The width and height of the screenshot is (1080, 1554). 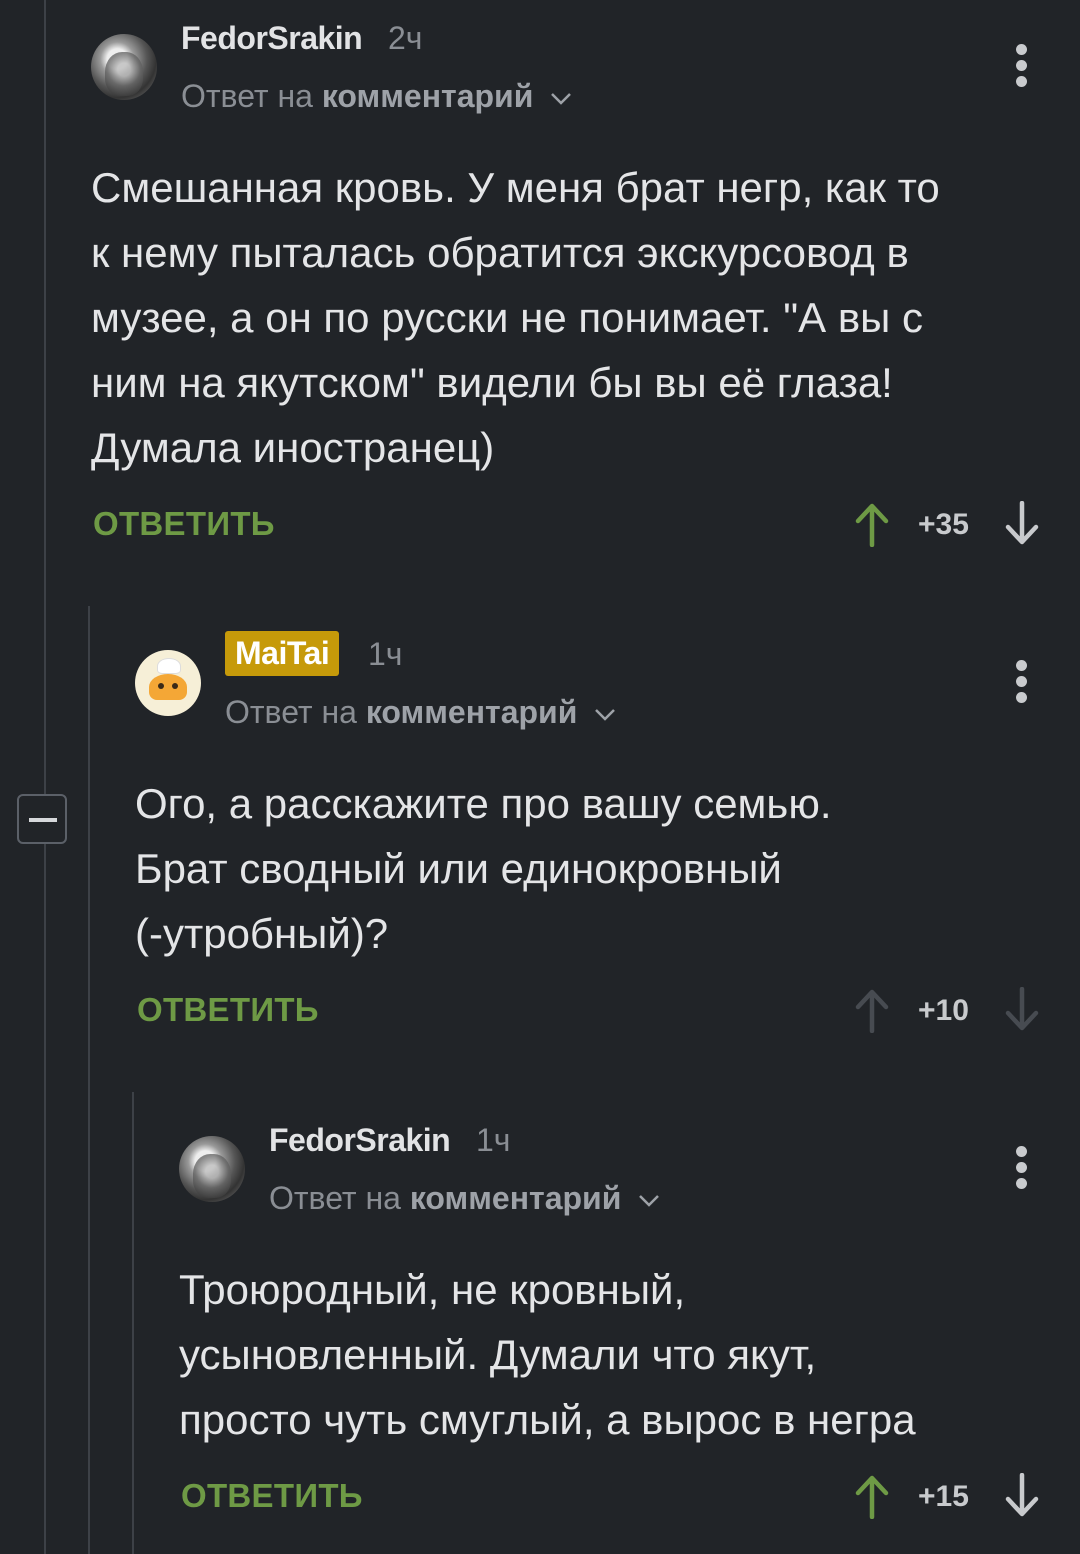 I want to click on chef-hat-icon, so click(x=169, y=666).